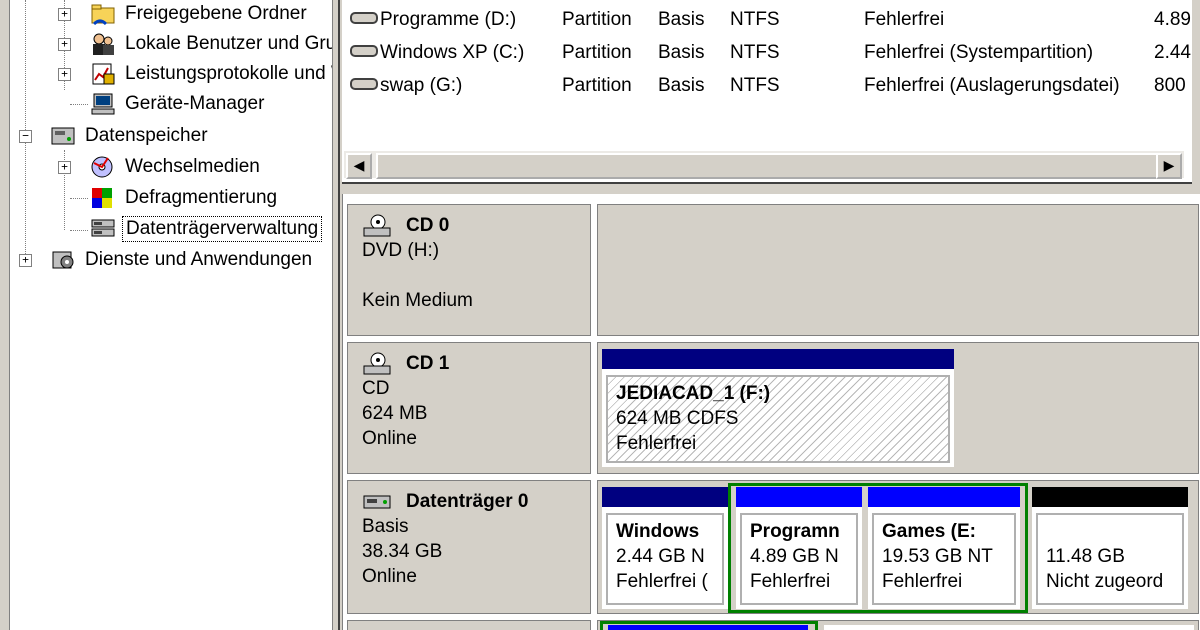 This screenshot has width=1200, height=630. I want to click on tree-item-defrag: Defragmentierung, so click(185, 198).